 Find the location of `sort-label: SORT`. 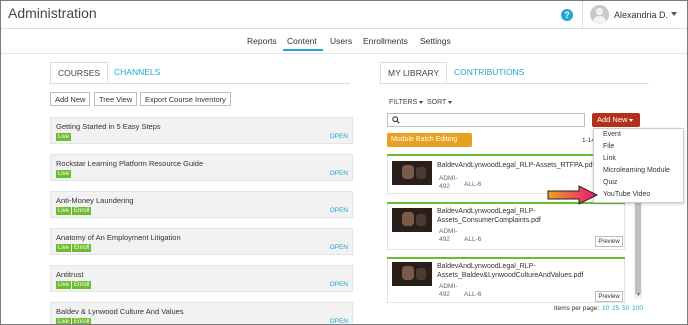

sort-label: SORT is located at coordinates (437, 102).